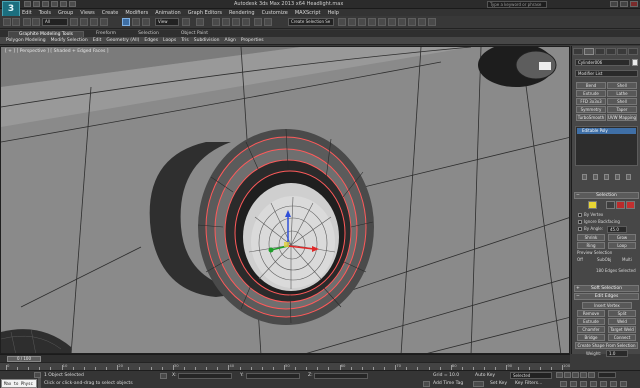 The image size is (640, 388). Describe the element at coordinates (136, 13) in the screenshot. I see `menu-modifiers: Modifiers` at that location.